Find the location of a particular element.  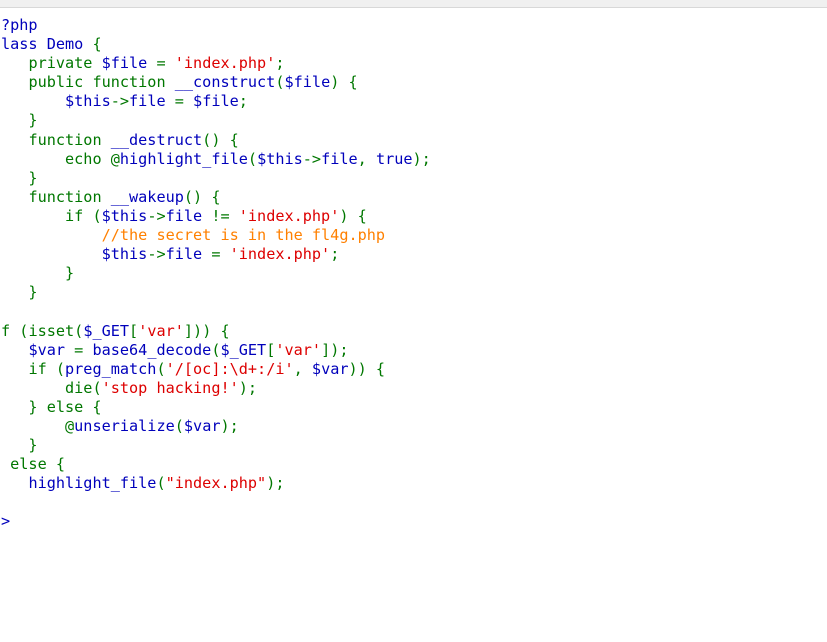

code-token: )) { is located at coordinates (367, 368).